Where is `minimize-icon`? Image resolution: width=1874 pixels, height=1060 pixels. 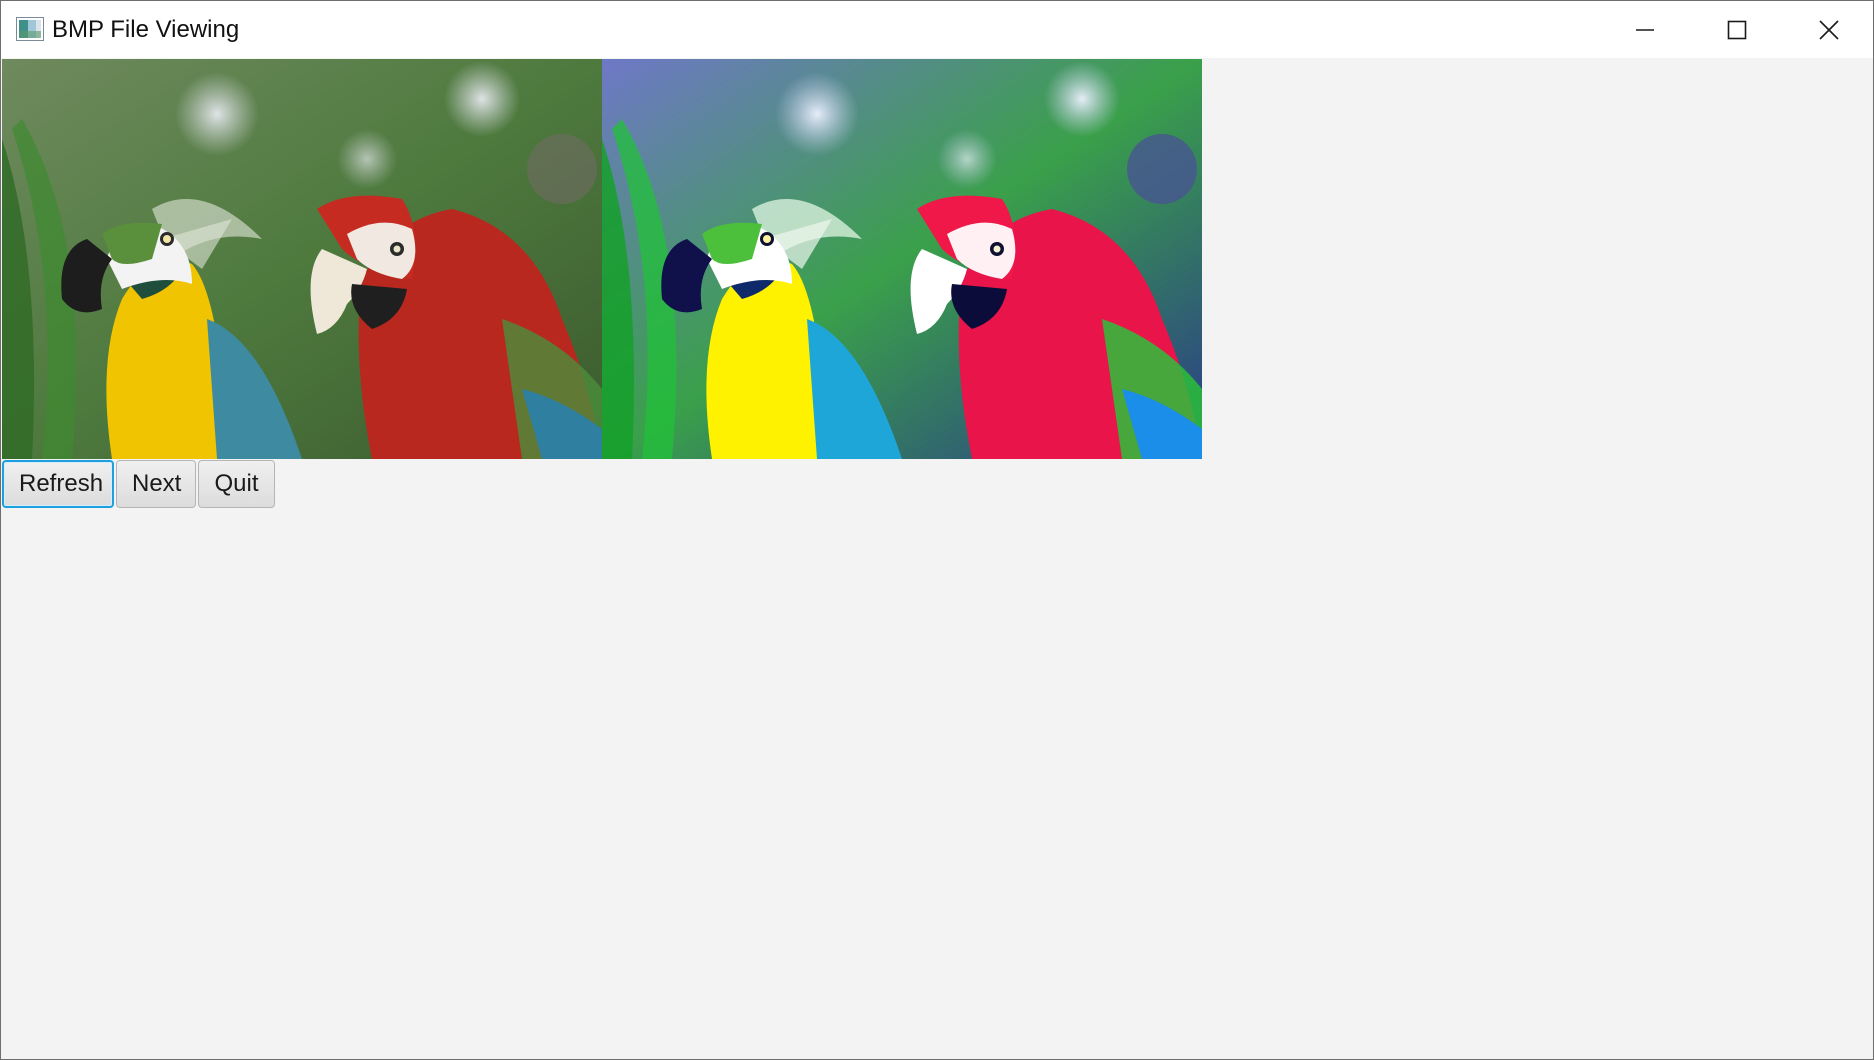 minimize-icon is located at coordinates (1645, 29).